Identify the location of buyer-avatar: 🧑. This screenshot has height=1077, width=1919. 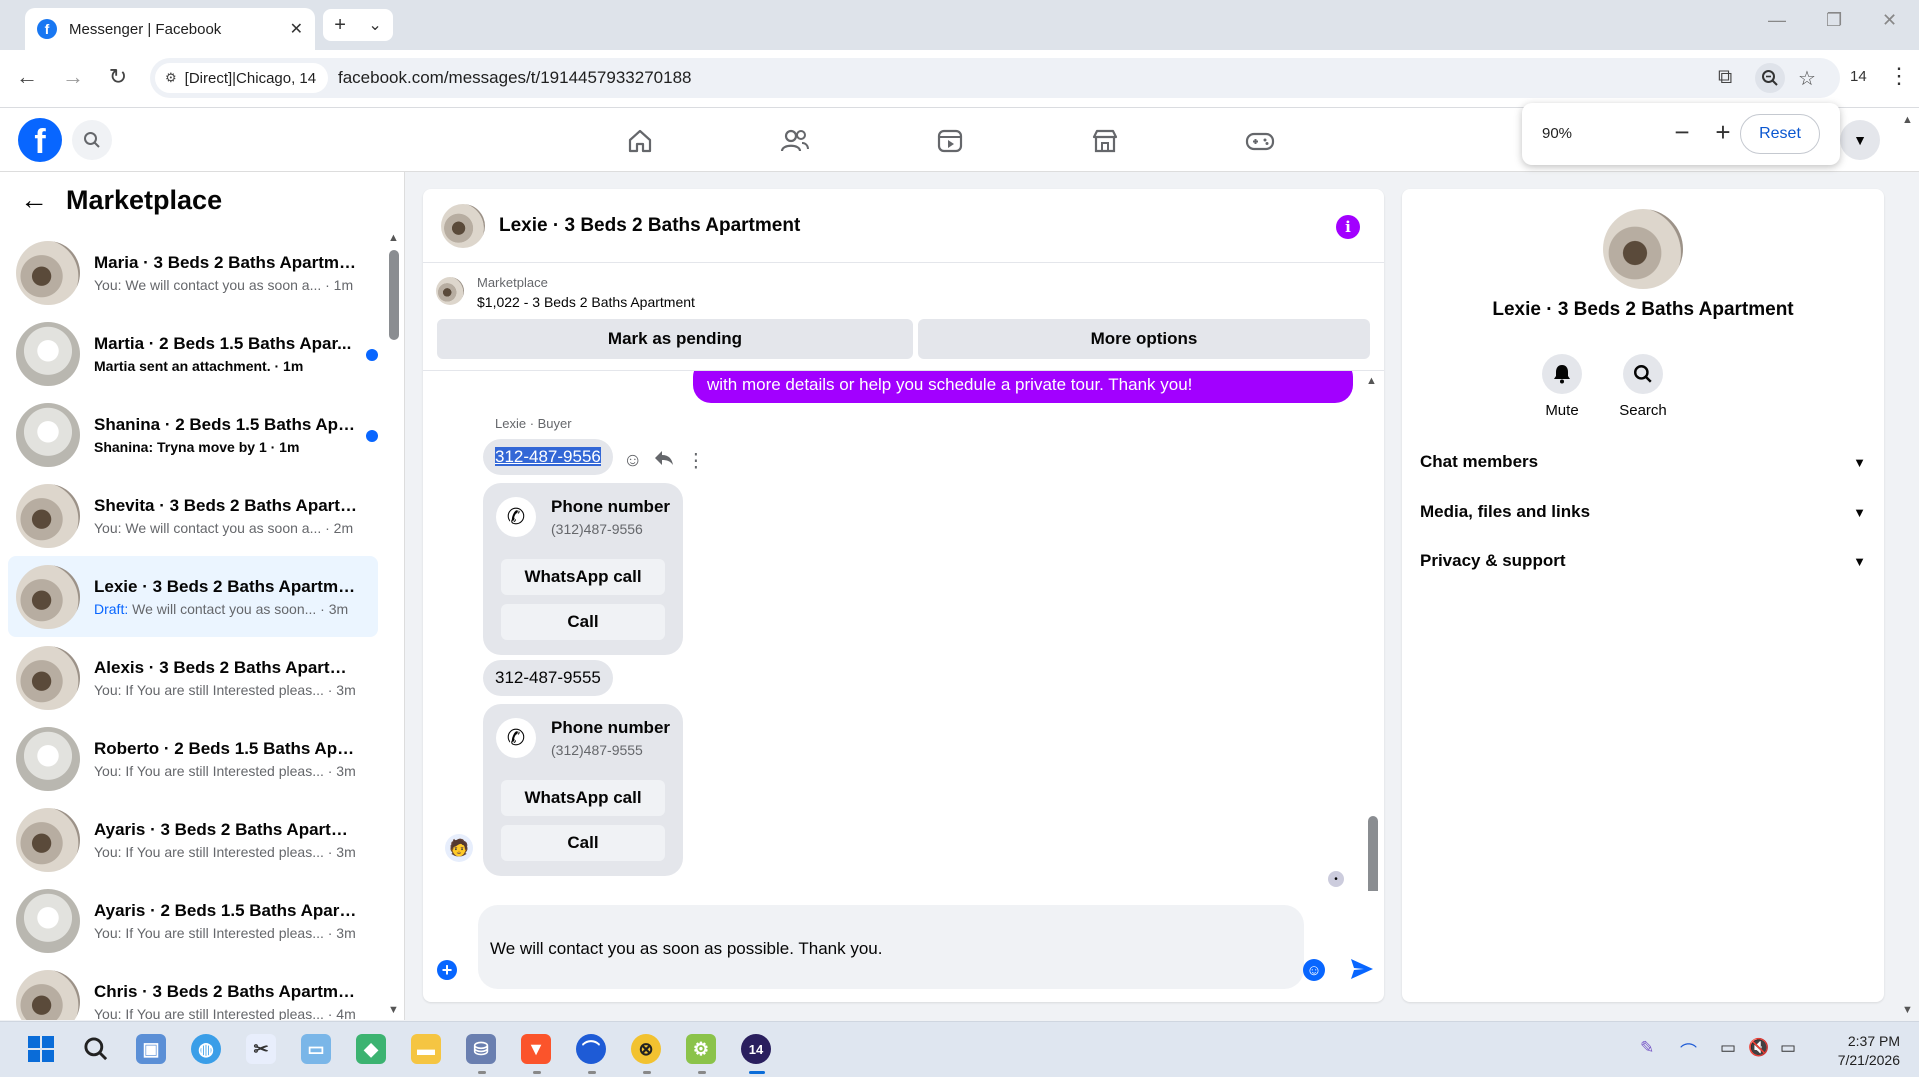
(459, 848).